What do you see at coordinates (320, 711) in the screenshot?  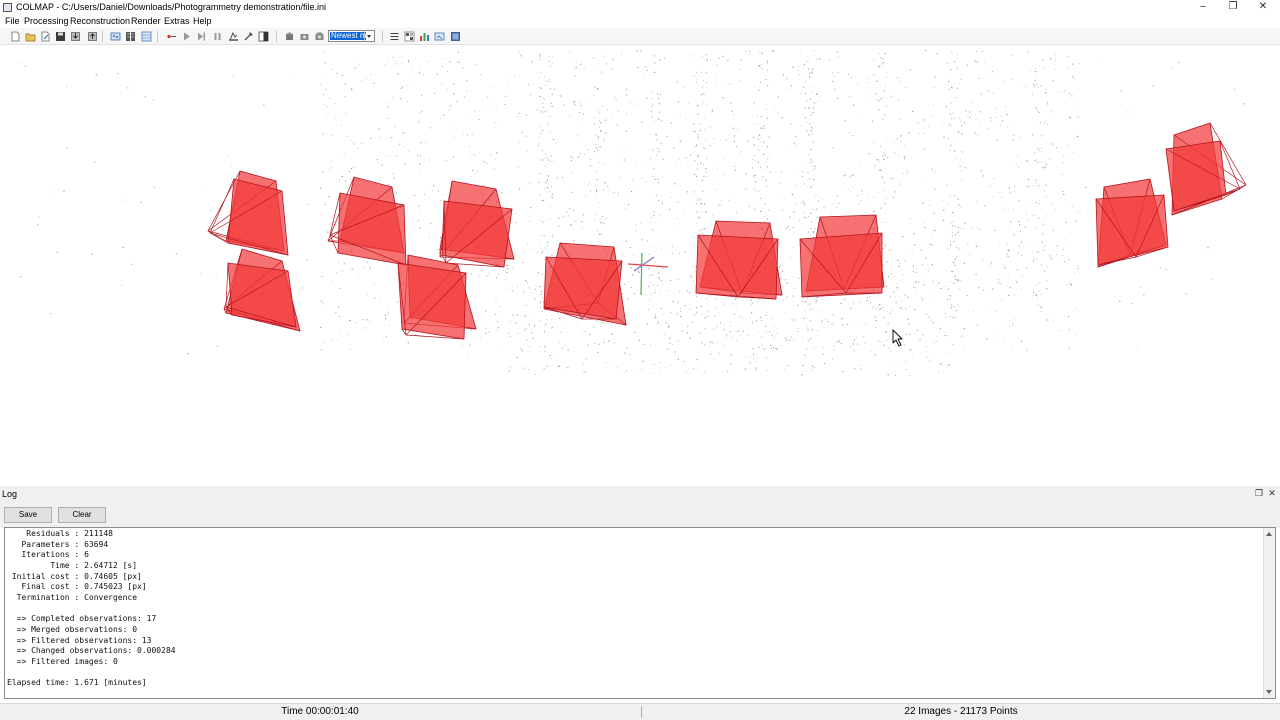 I see `status-time: Time 00:00:01:40` at bounding box center [320, 711].